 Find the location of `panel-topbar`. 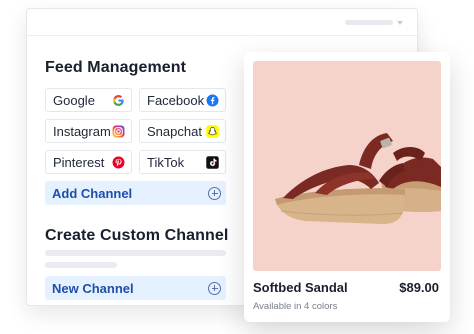

panel-topbar is located at coordinates (222, 22).